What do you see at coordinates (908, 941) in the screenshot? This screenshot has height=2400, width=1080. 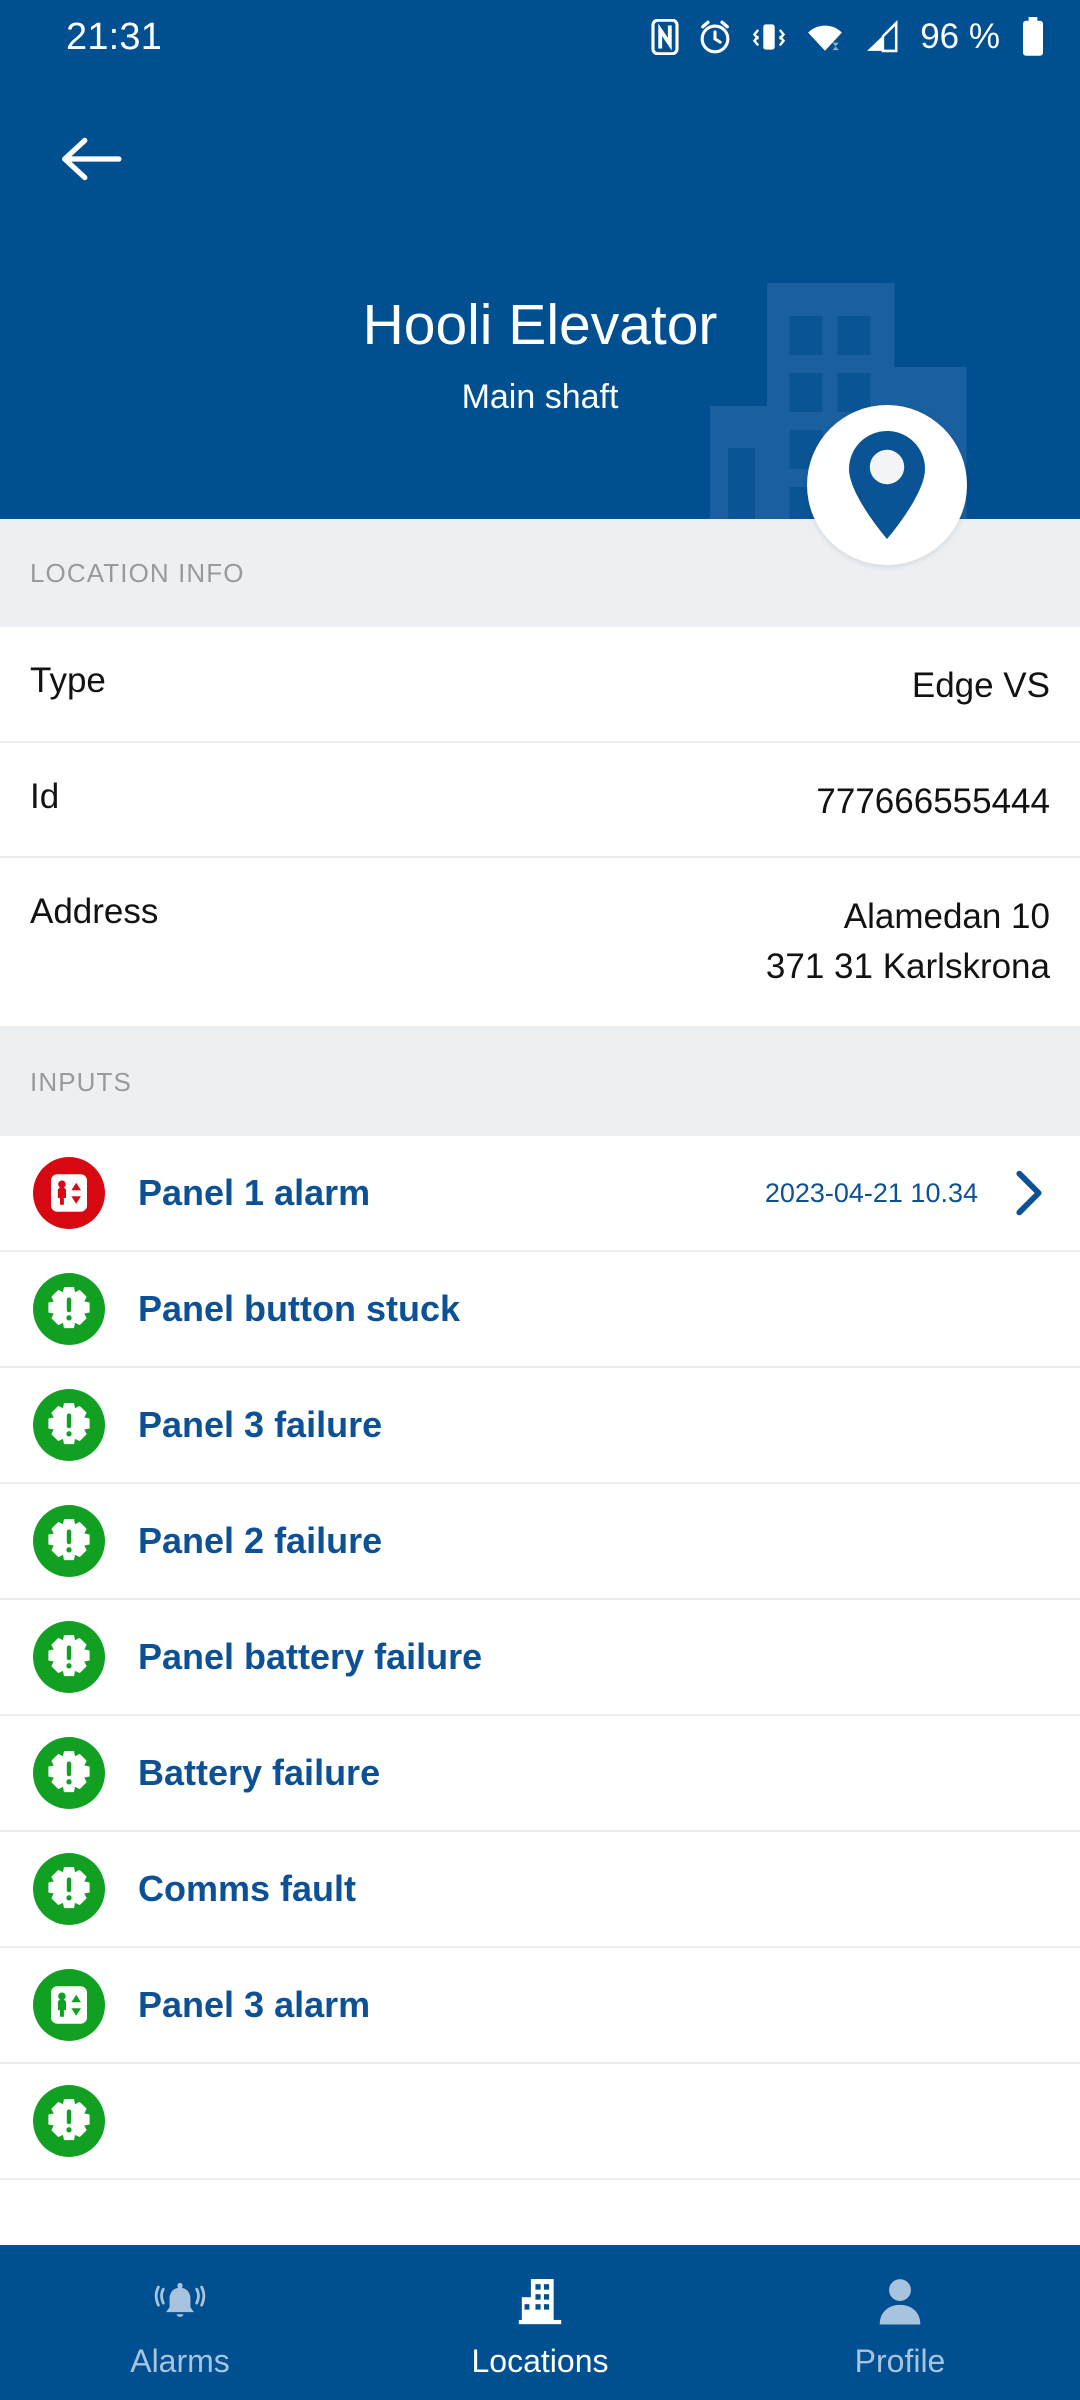 I see `info-value: Alamedan 10 371 31 Karlskrona` at bounding box center [908, 941].